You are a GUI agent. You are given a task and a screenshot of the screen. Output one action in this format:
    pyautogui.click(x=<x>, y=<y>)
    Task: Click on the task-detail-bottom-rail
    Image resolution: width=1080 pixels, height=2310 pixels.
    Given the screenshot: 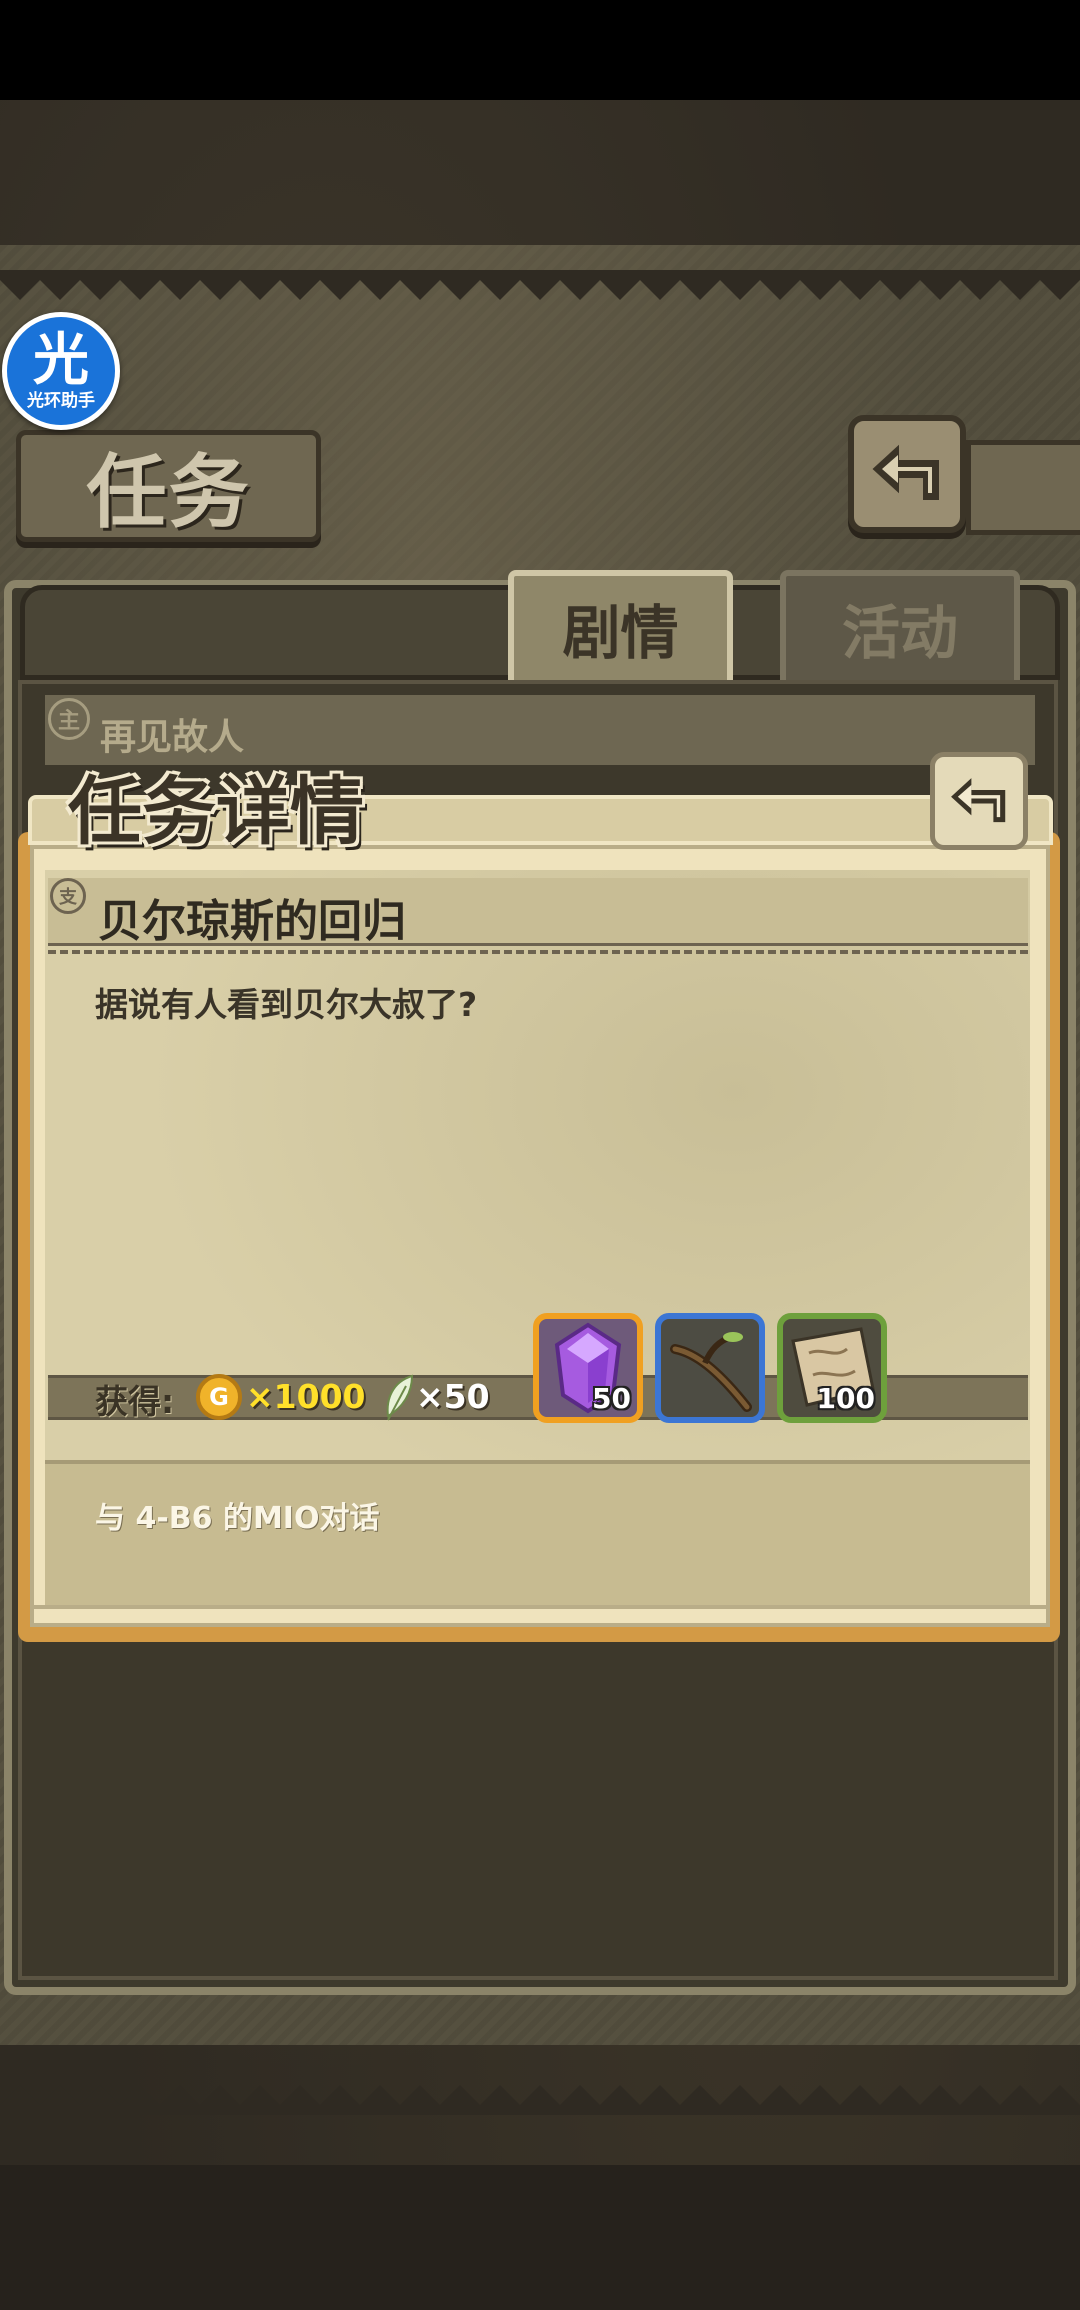 What is the action you would take?
    pyautogui.click(x=540, y=1616)
    